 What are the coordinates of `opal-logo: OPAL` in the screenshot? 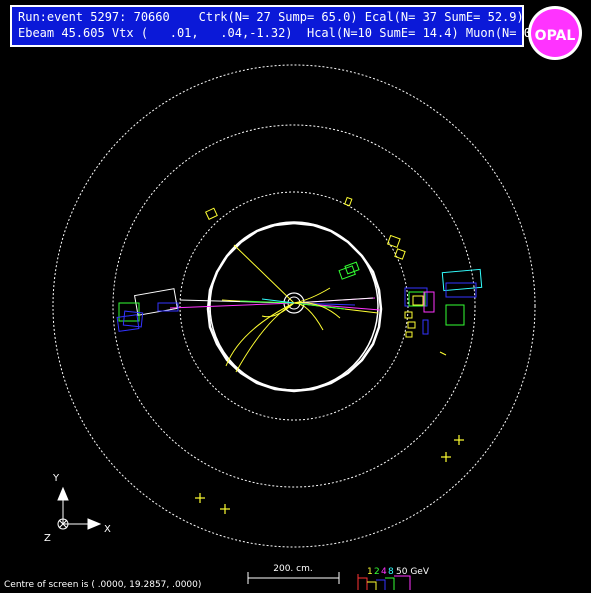 It's located at (555, 33).